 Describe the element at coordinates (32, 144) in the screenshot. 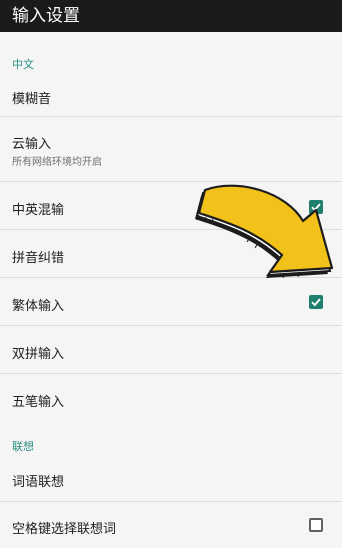

I see `row-label: 云输入` at that location.